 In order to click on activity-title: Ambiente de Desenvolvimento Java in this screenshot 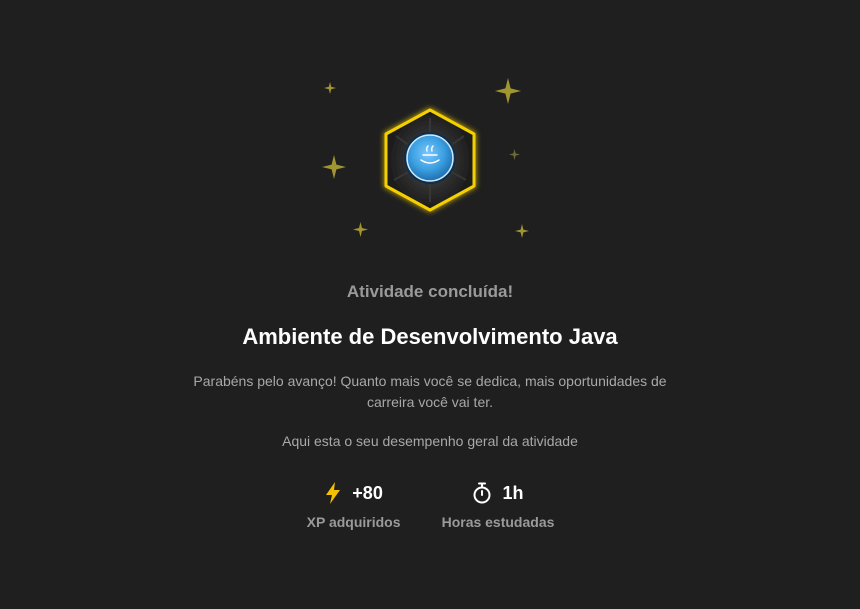, I will do `click(430, 336)`.